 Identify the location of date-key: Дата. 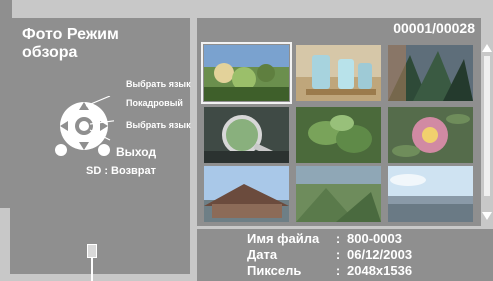
(262, 254).